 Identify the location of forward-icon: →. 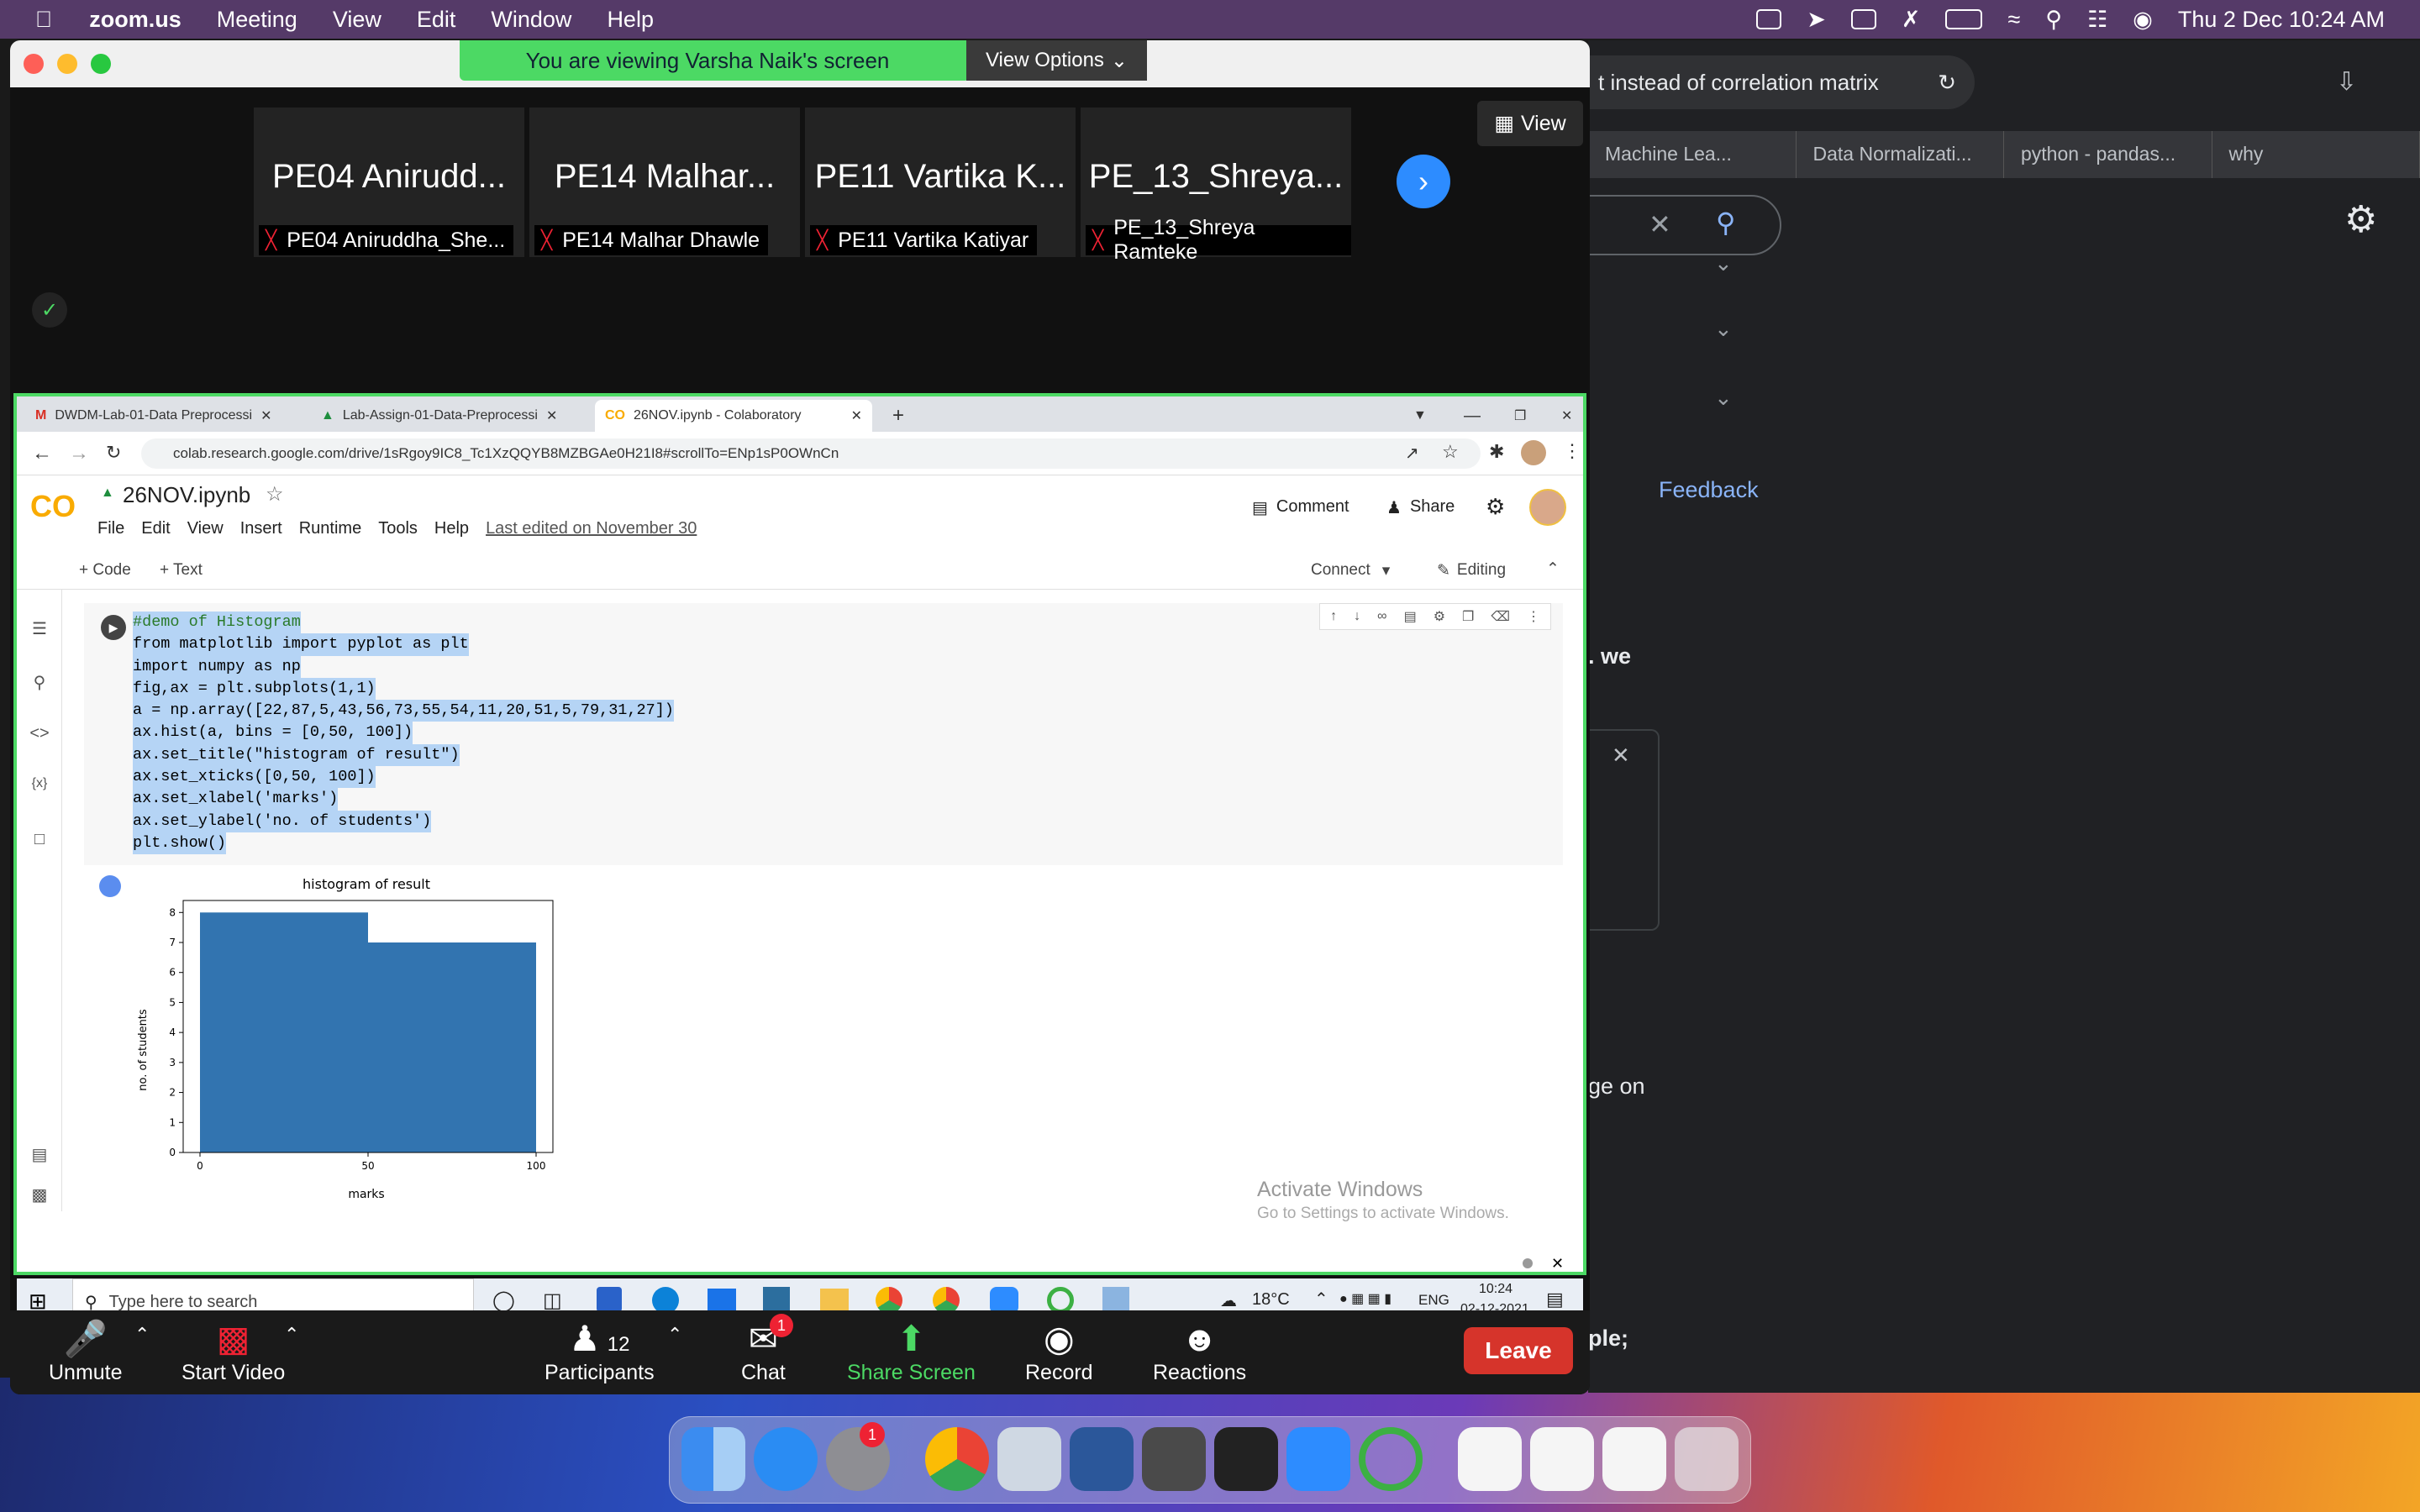
(79, 453).